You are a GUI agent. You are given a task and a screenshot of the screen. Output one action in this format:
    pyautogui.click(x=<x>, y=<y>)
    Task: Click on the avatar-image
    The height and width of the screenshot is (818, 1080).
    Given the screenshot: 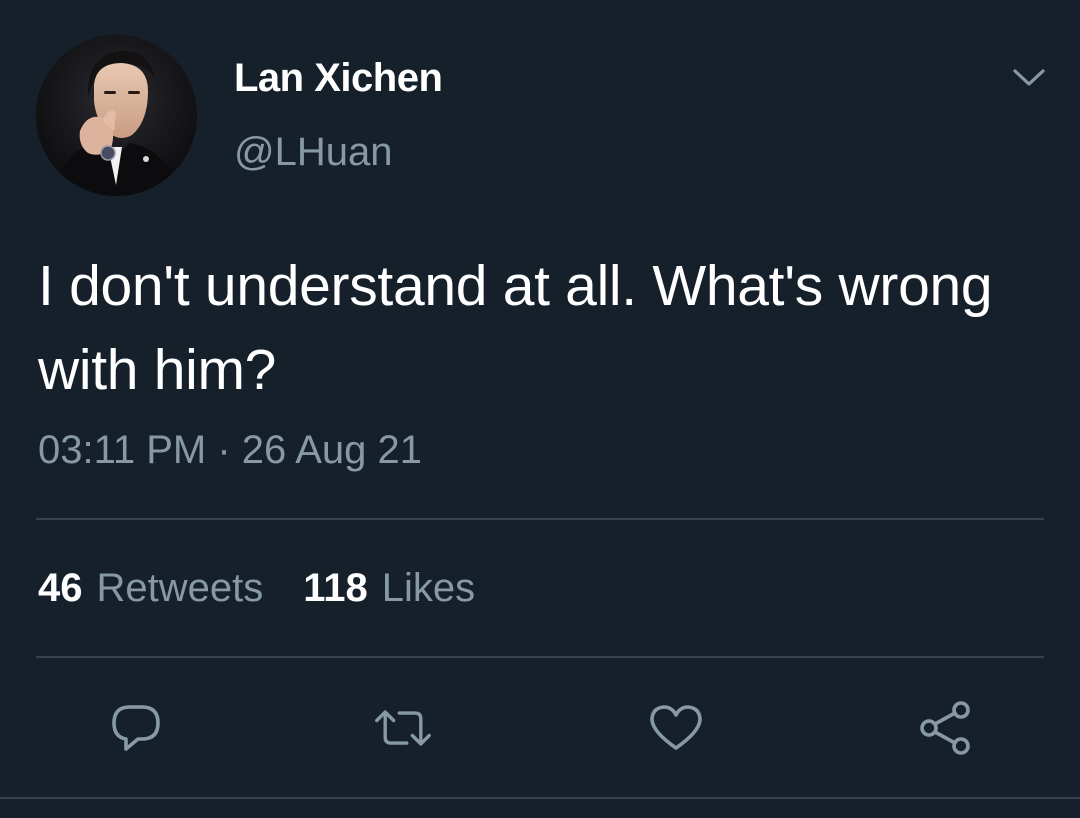 What is the action you would take?
    pyautogui.click(x=116, y=115)
    